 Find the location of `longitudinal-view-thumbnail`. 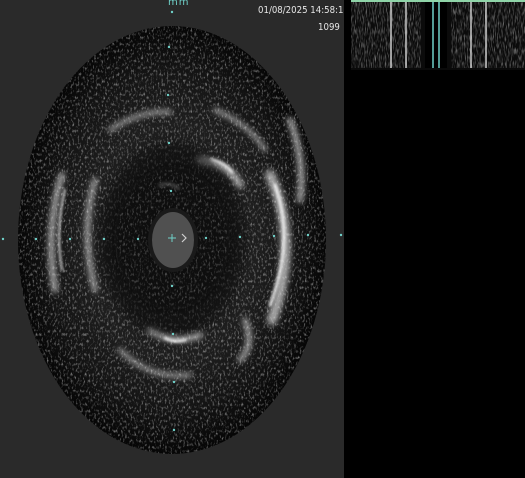

longitudinal-view-thumbnail is located at coordinates (438, 35).